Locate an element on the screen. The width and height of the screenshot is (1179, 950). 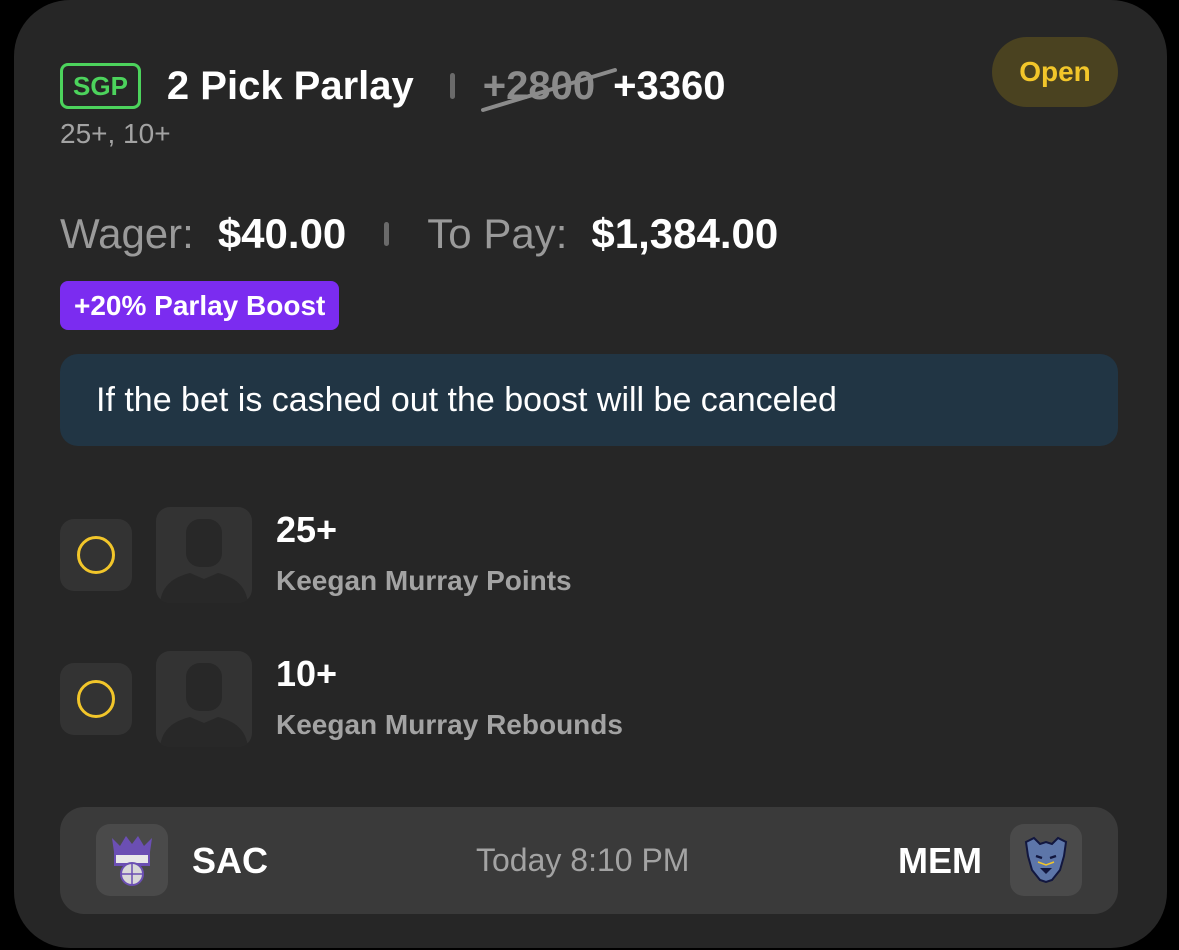
wager-row: Wager: $40.00 To Pay: $1,384.00 is located at coordinates (419, 234).